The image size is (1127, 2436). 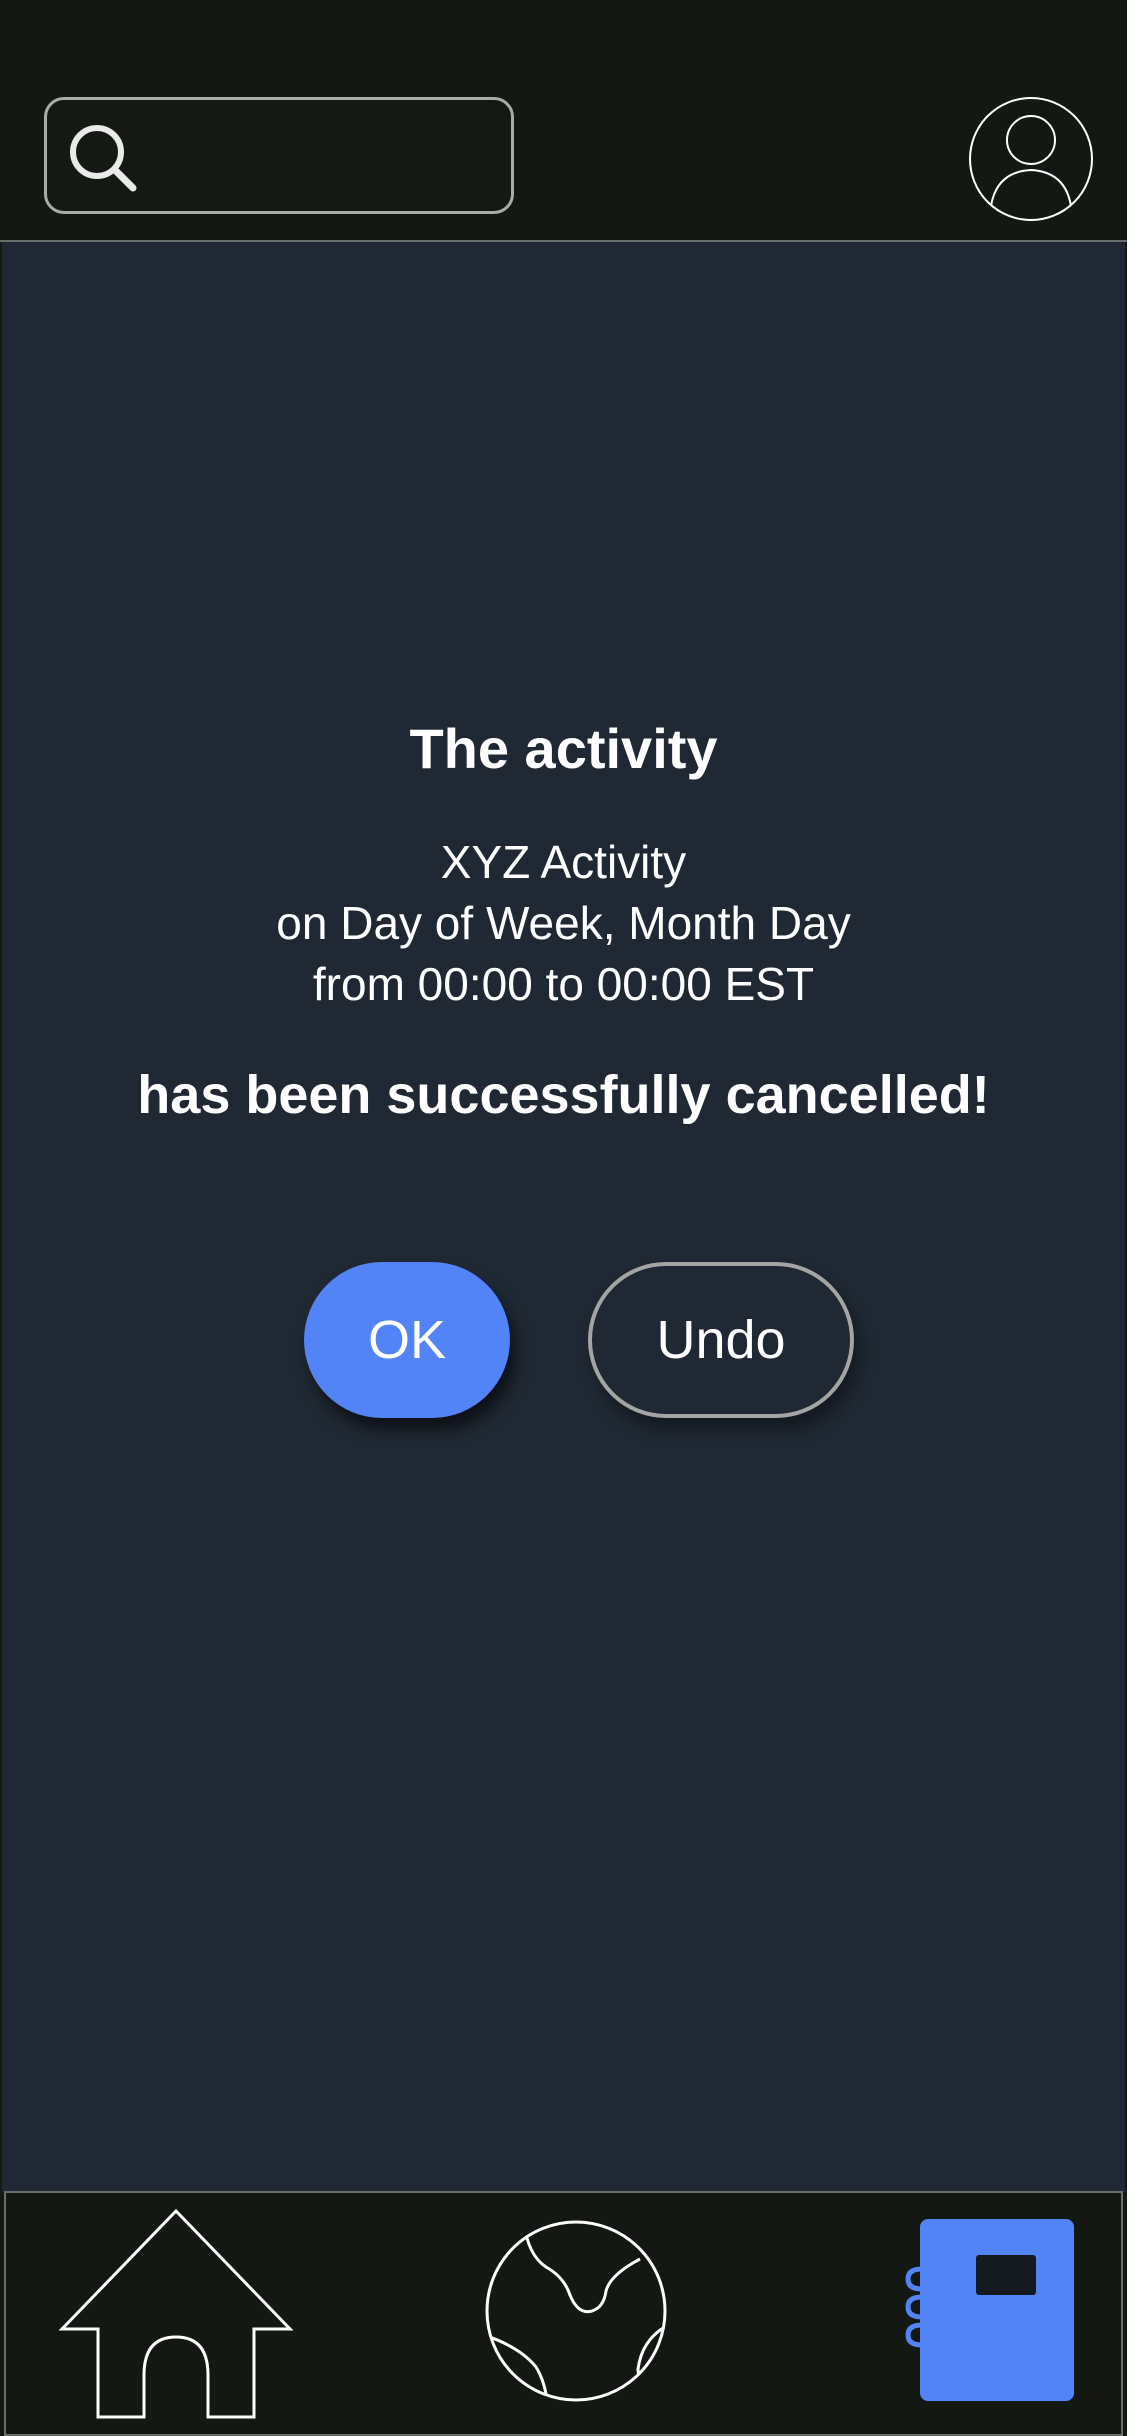 What do you see at coordinates (563, 862) in the screenshot?
I see `activity-name: XYZ Activity` at bounding box center [563, 862].